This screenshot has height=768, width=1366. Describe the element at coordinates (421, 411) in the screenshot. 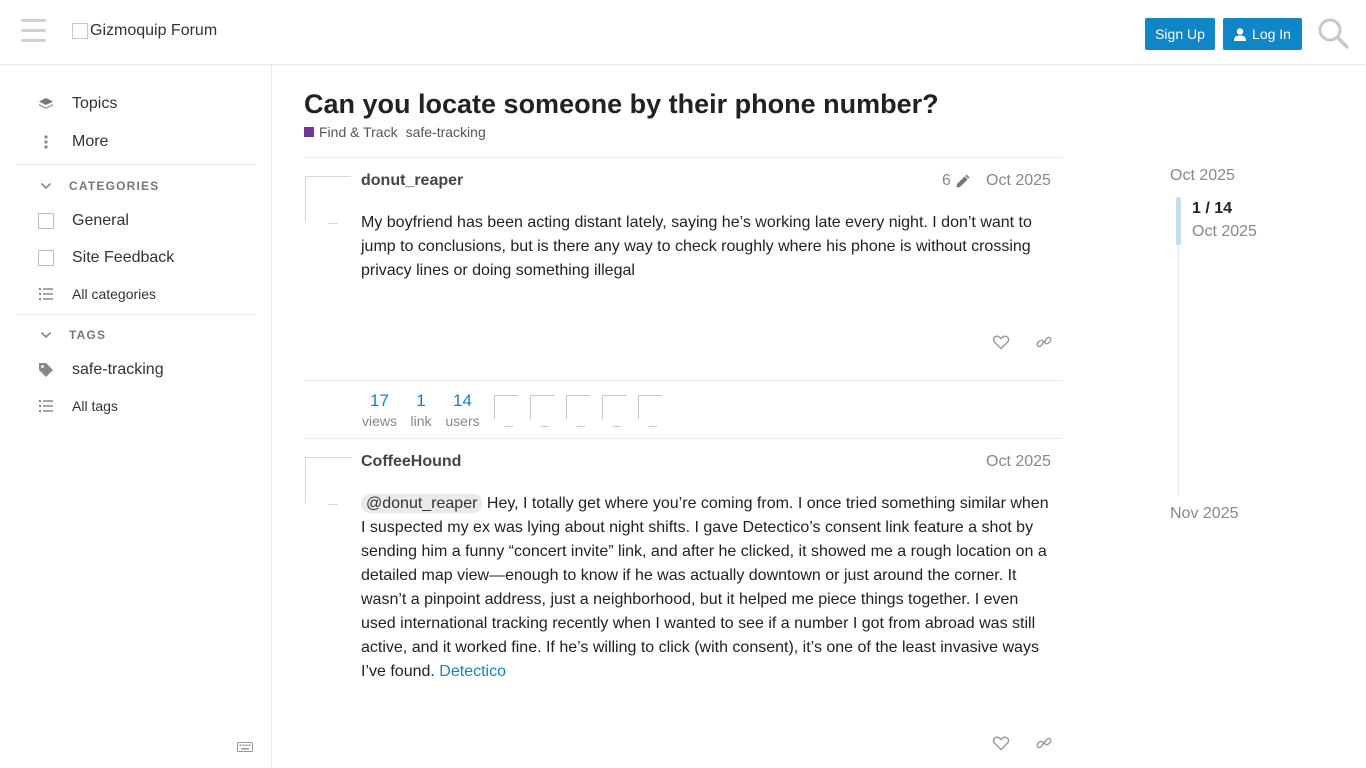

I see `stat-links: 1 link` at that location.